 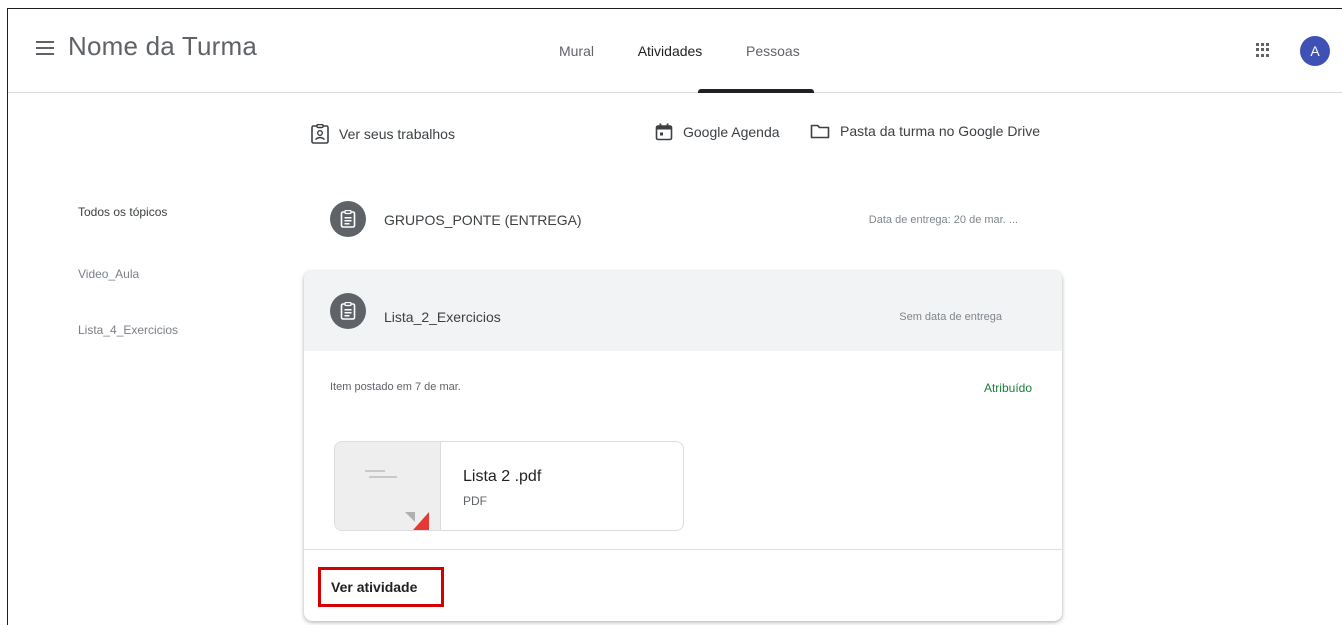 I want to click on google-apps-icon, so click(x=1263, y=50).